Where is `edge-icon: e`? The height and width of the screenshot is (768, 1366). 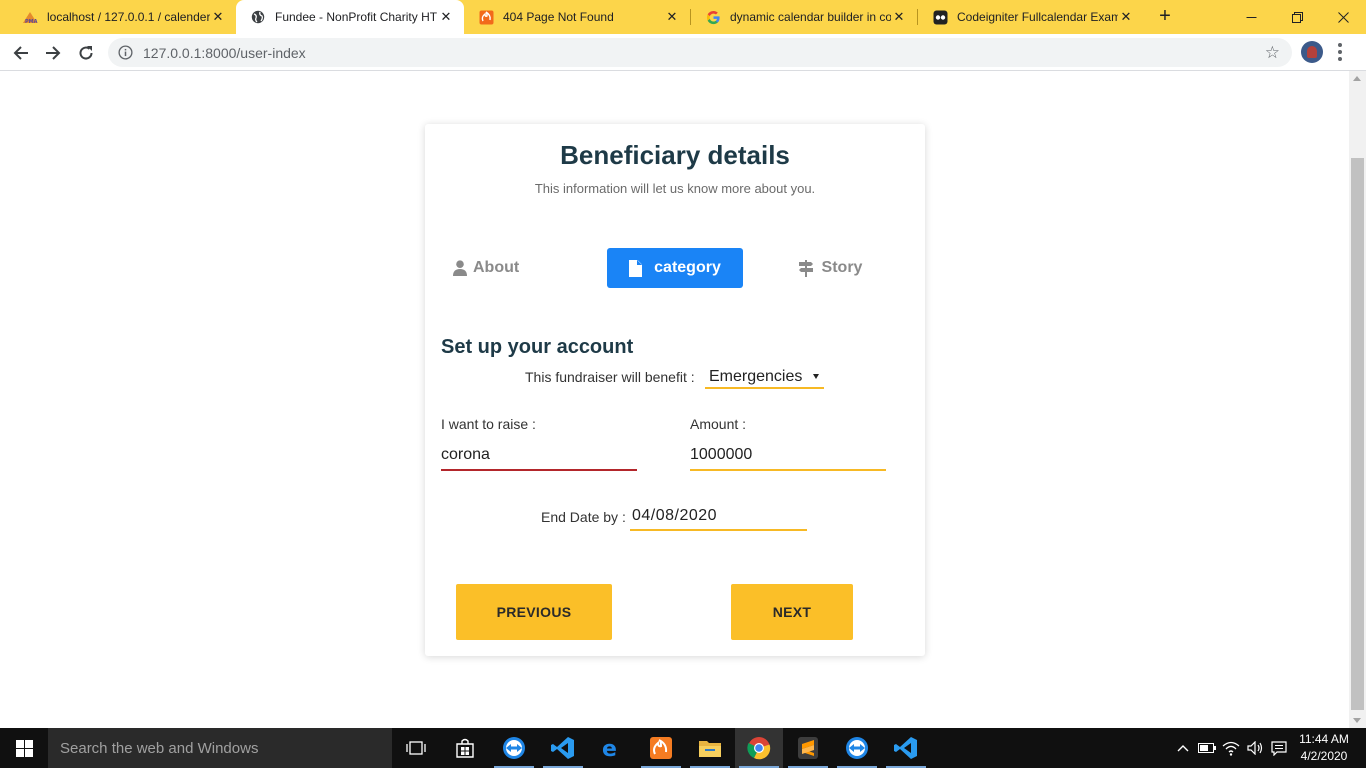
edge-icon: e is located at coordinates (612, 748).